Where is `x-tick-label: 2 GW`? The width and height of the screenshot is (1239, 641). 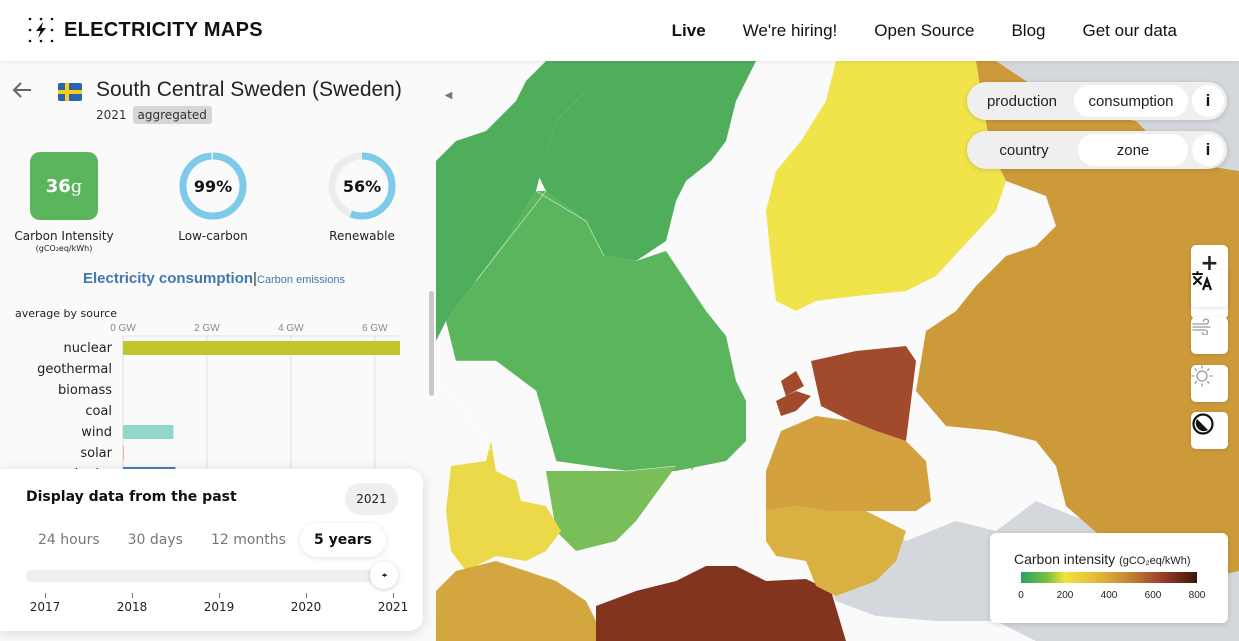
x-tick-label: 2 GW is located at coordinates (207, 328).